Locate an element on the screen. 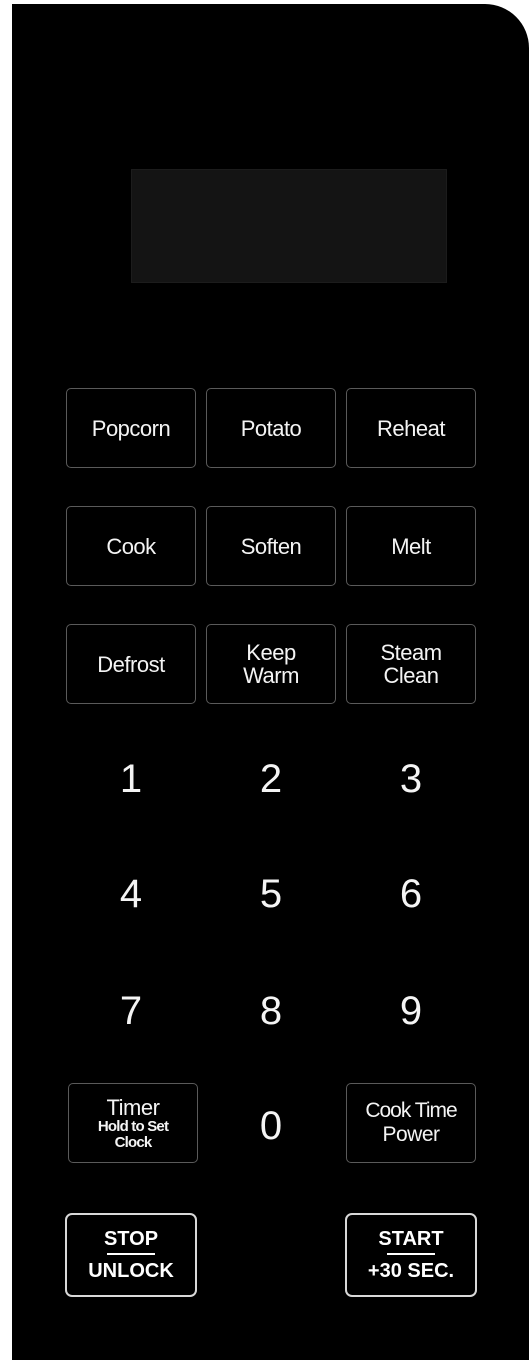  popcorn-label: Popcorn is located at coordinates (131, 428).